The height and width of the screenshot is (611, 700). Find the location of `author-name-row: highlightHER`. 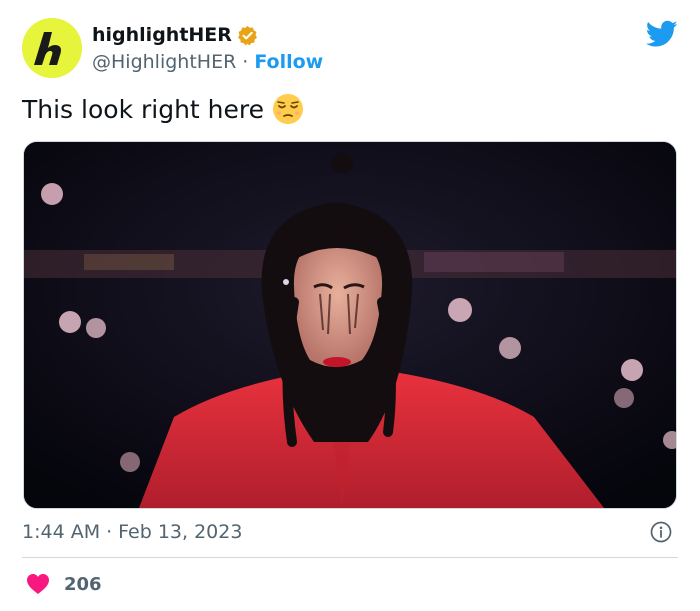

author-name-row: highlightHER is located at coordinates (175, 35).